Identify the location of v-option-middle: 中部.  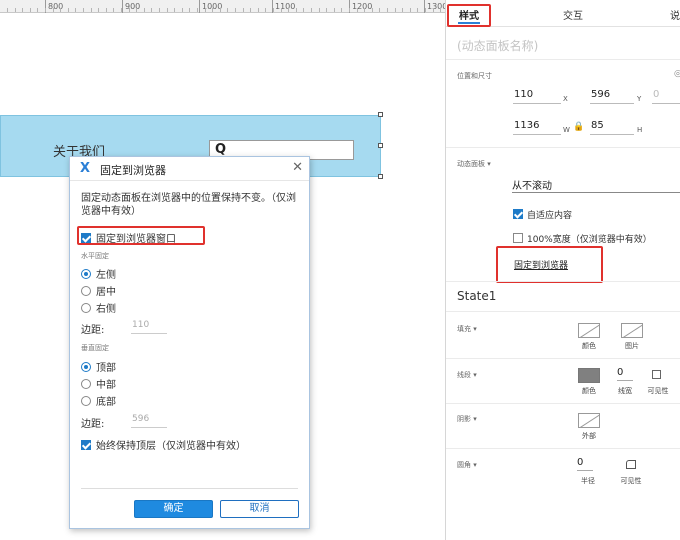
(98, 383).